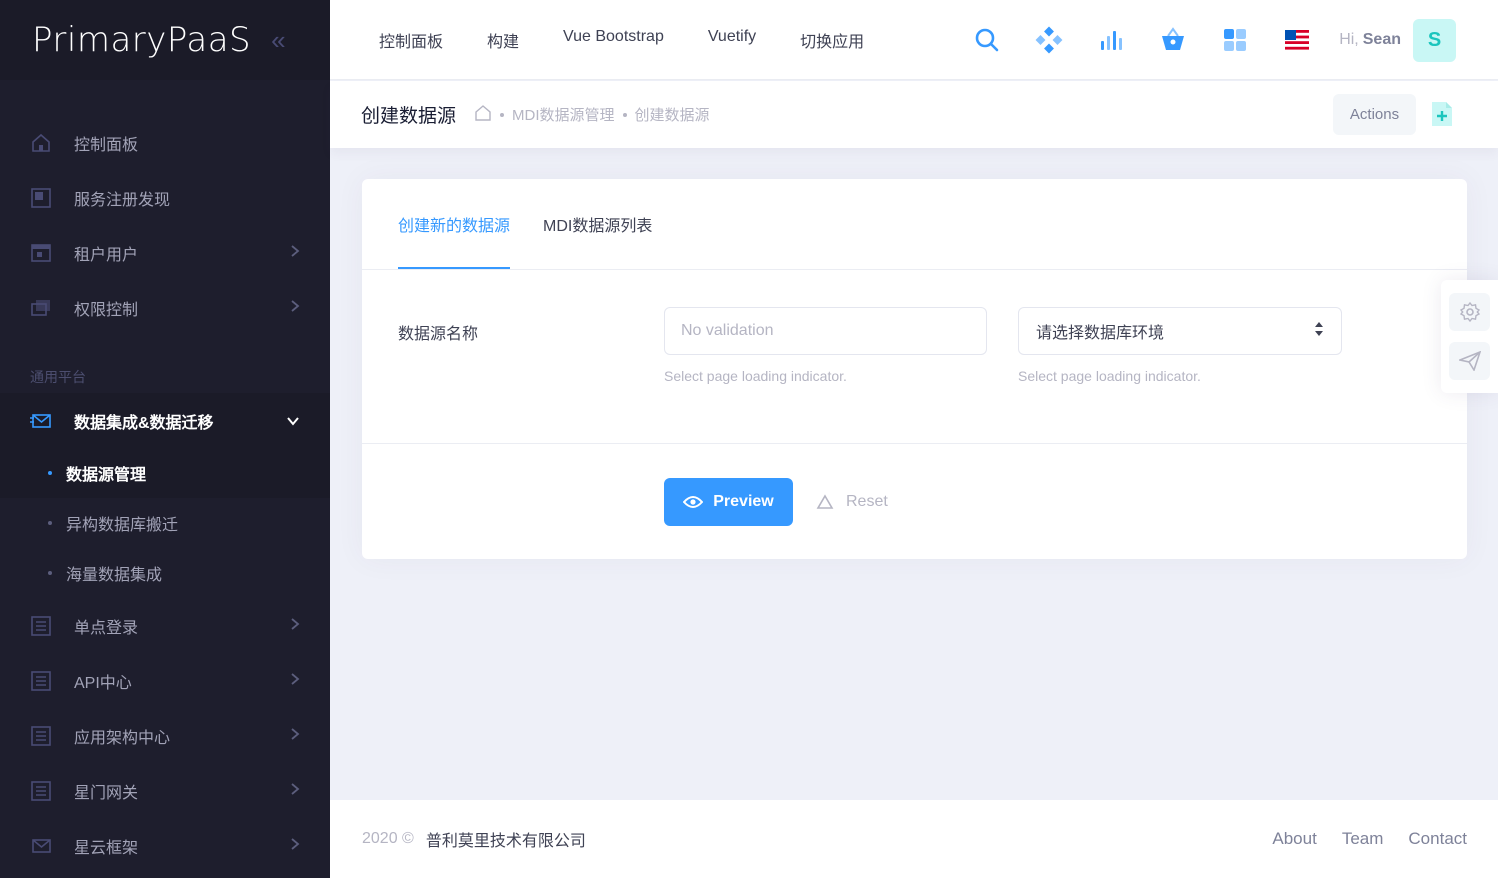 Image resolution: width=1498 pixels, height=878 pixels. What do you see at coordinates (165, 790) in the screenshot?
I see `sidebar-item-stargate-gateway: 星门网关` at bounding box center [165, 790].